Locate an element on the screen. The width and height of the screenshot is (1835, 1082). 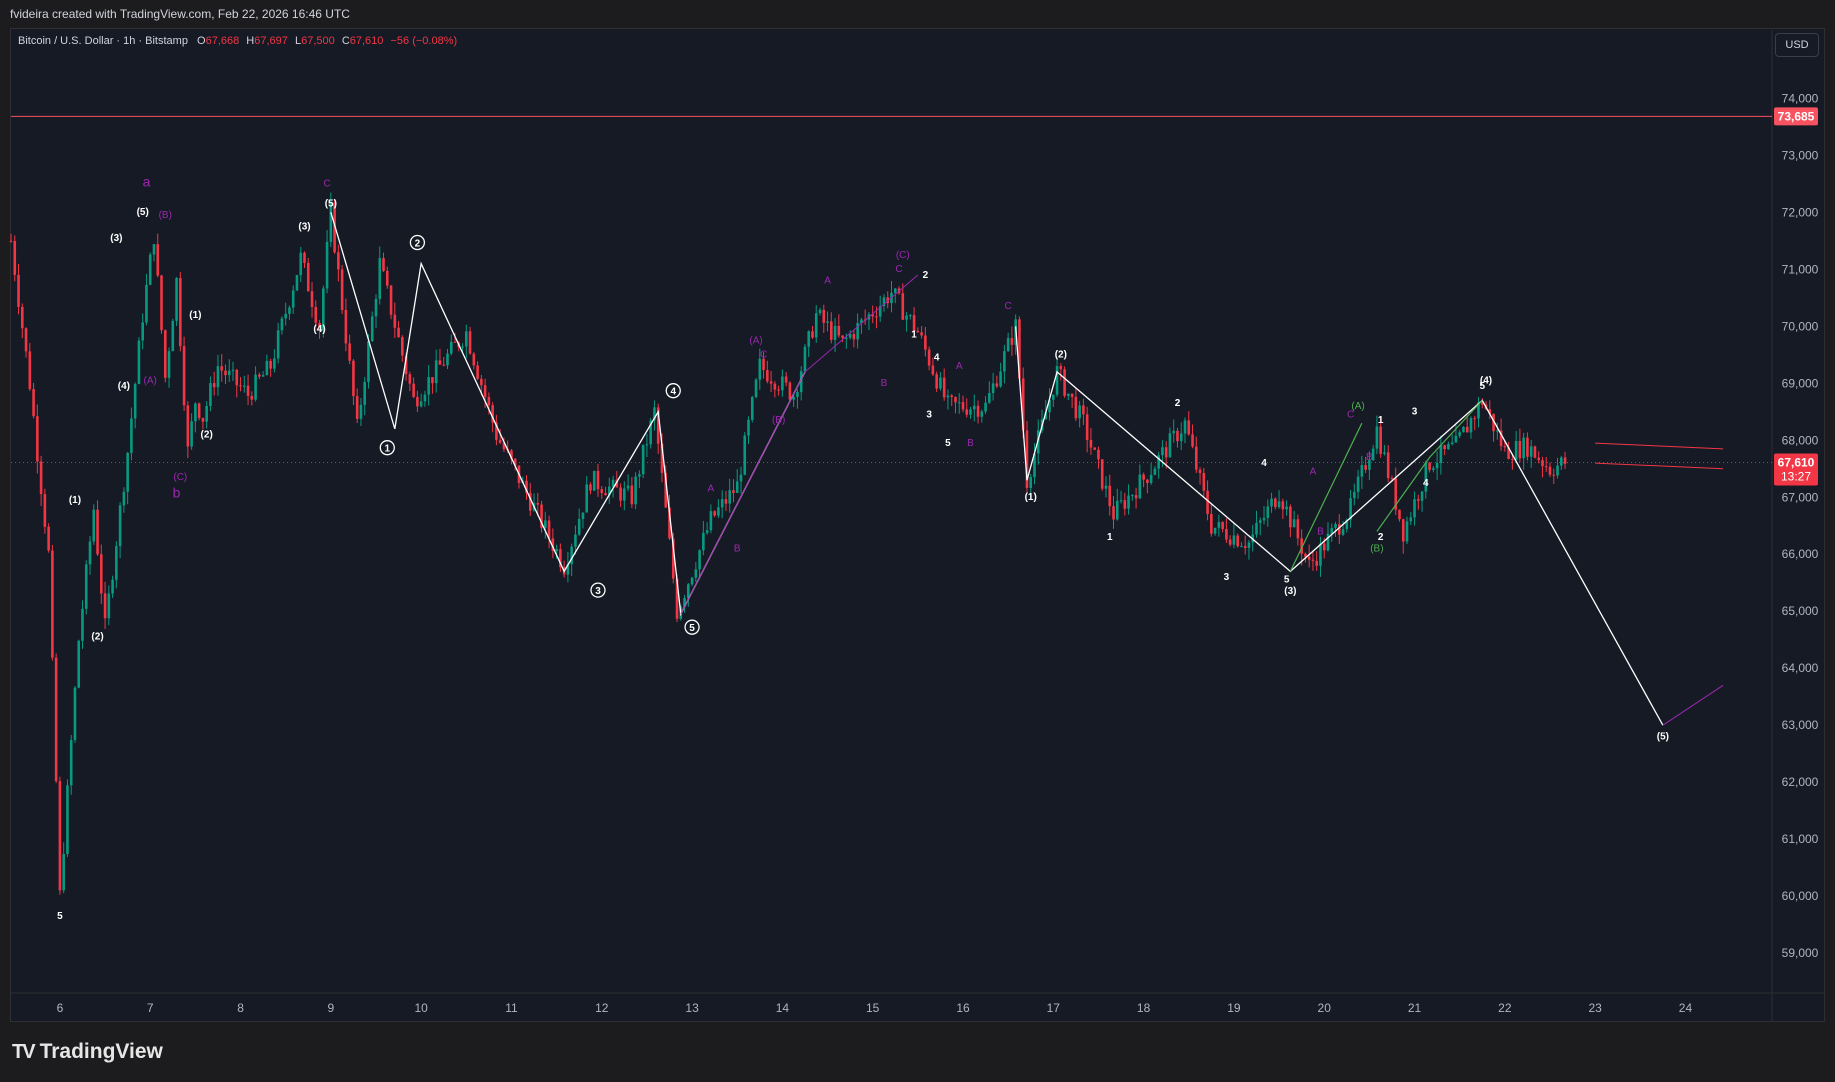
wave-label: 5 is located at coordinates (1287, 580).